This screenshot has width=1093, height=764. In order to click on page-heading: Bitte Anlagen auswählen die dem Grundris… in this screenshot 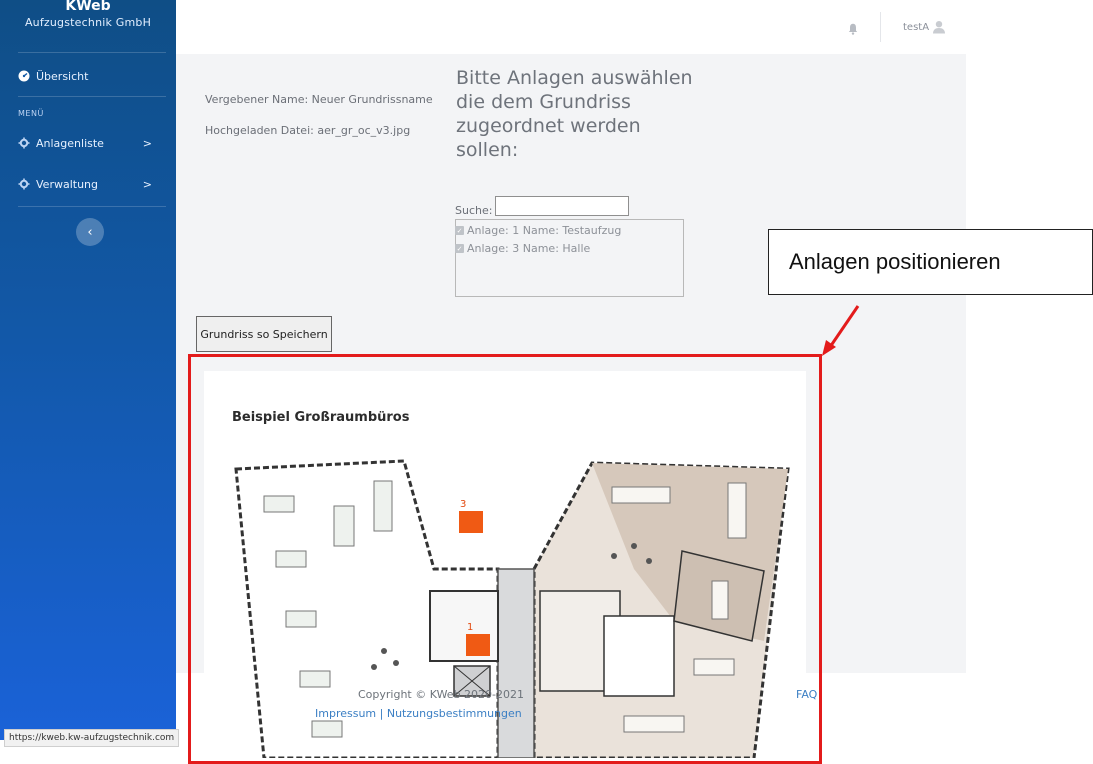, I will do `click(574, 114)`.